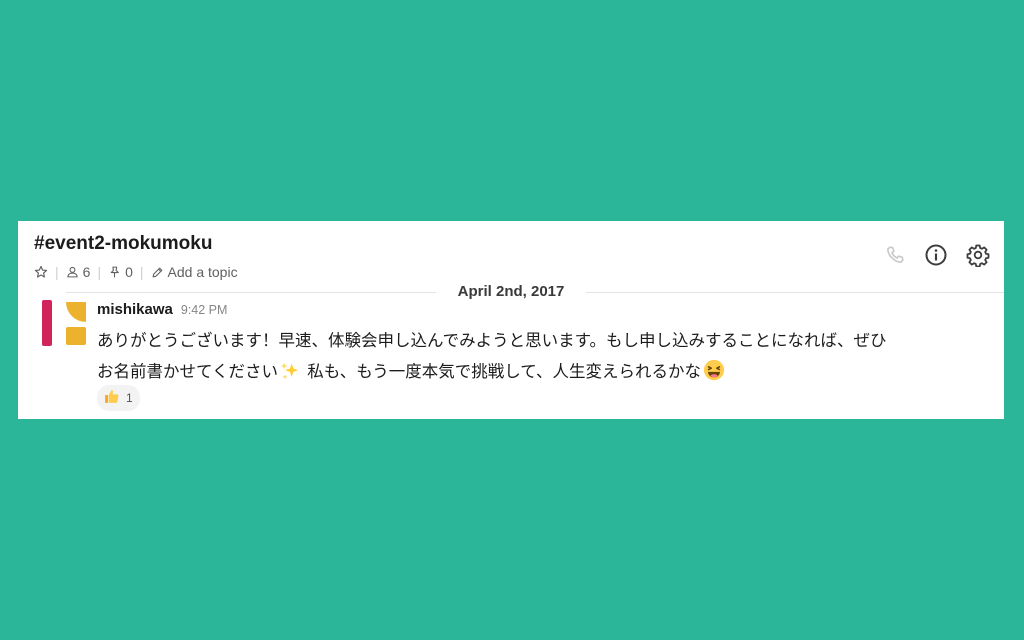 The height and width of the screenshot is (640, 1024). Describe the element at coordinates (501, 371) in the screenshot. I see `message-text-segment: 私も、もう一度本気で挑戦して、人生変えられるかな` at that location.